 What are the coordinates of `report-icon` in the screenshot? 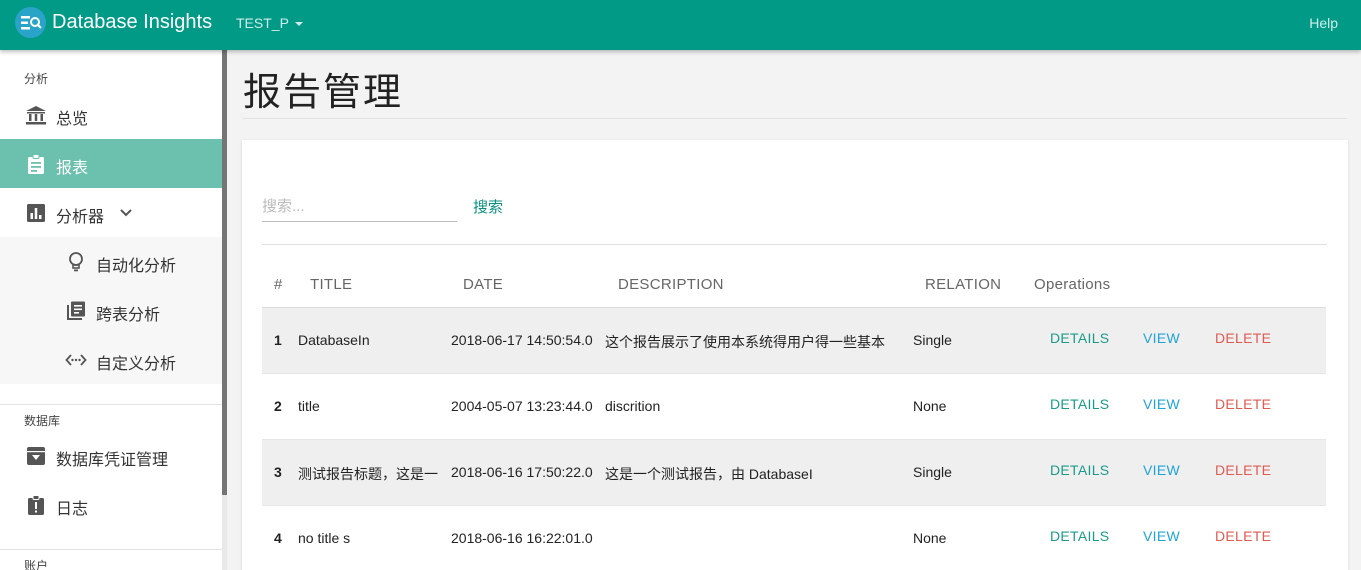 It's located at (36, 505).